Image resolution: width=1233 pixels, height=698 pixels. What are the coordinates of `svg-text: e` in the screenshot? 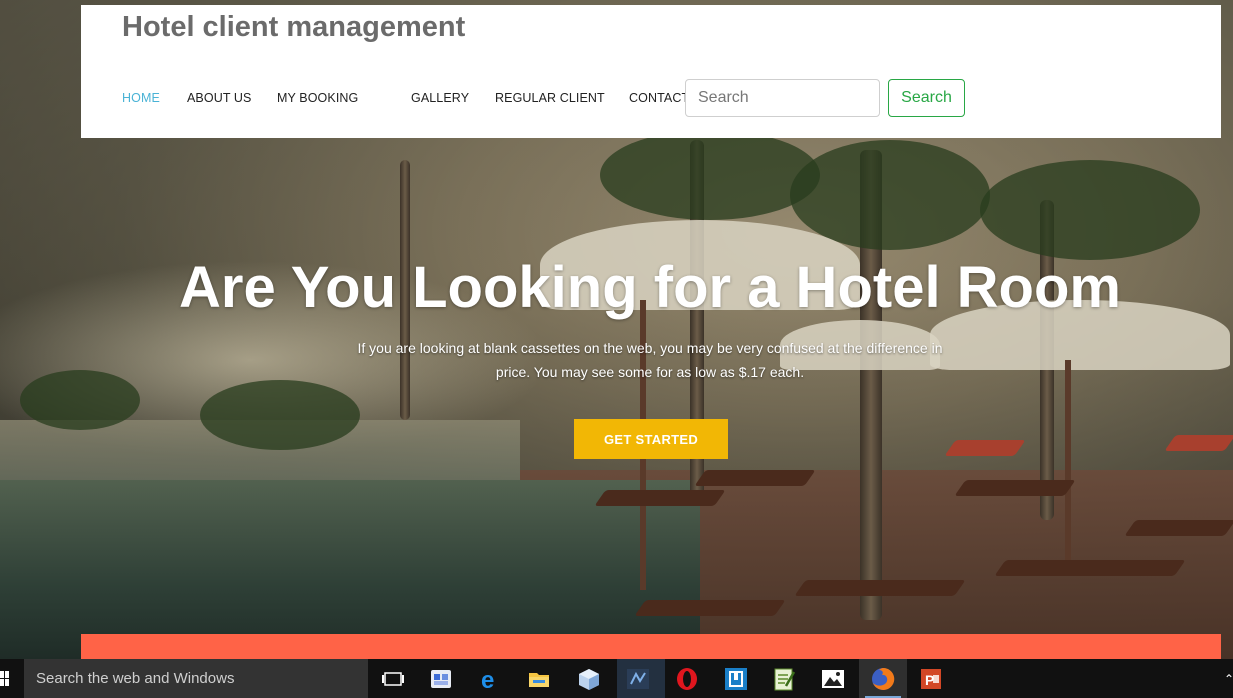 It's located at (487, 679).